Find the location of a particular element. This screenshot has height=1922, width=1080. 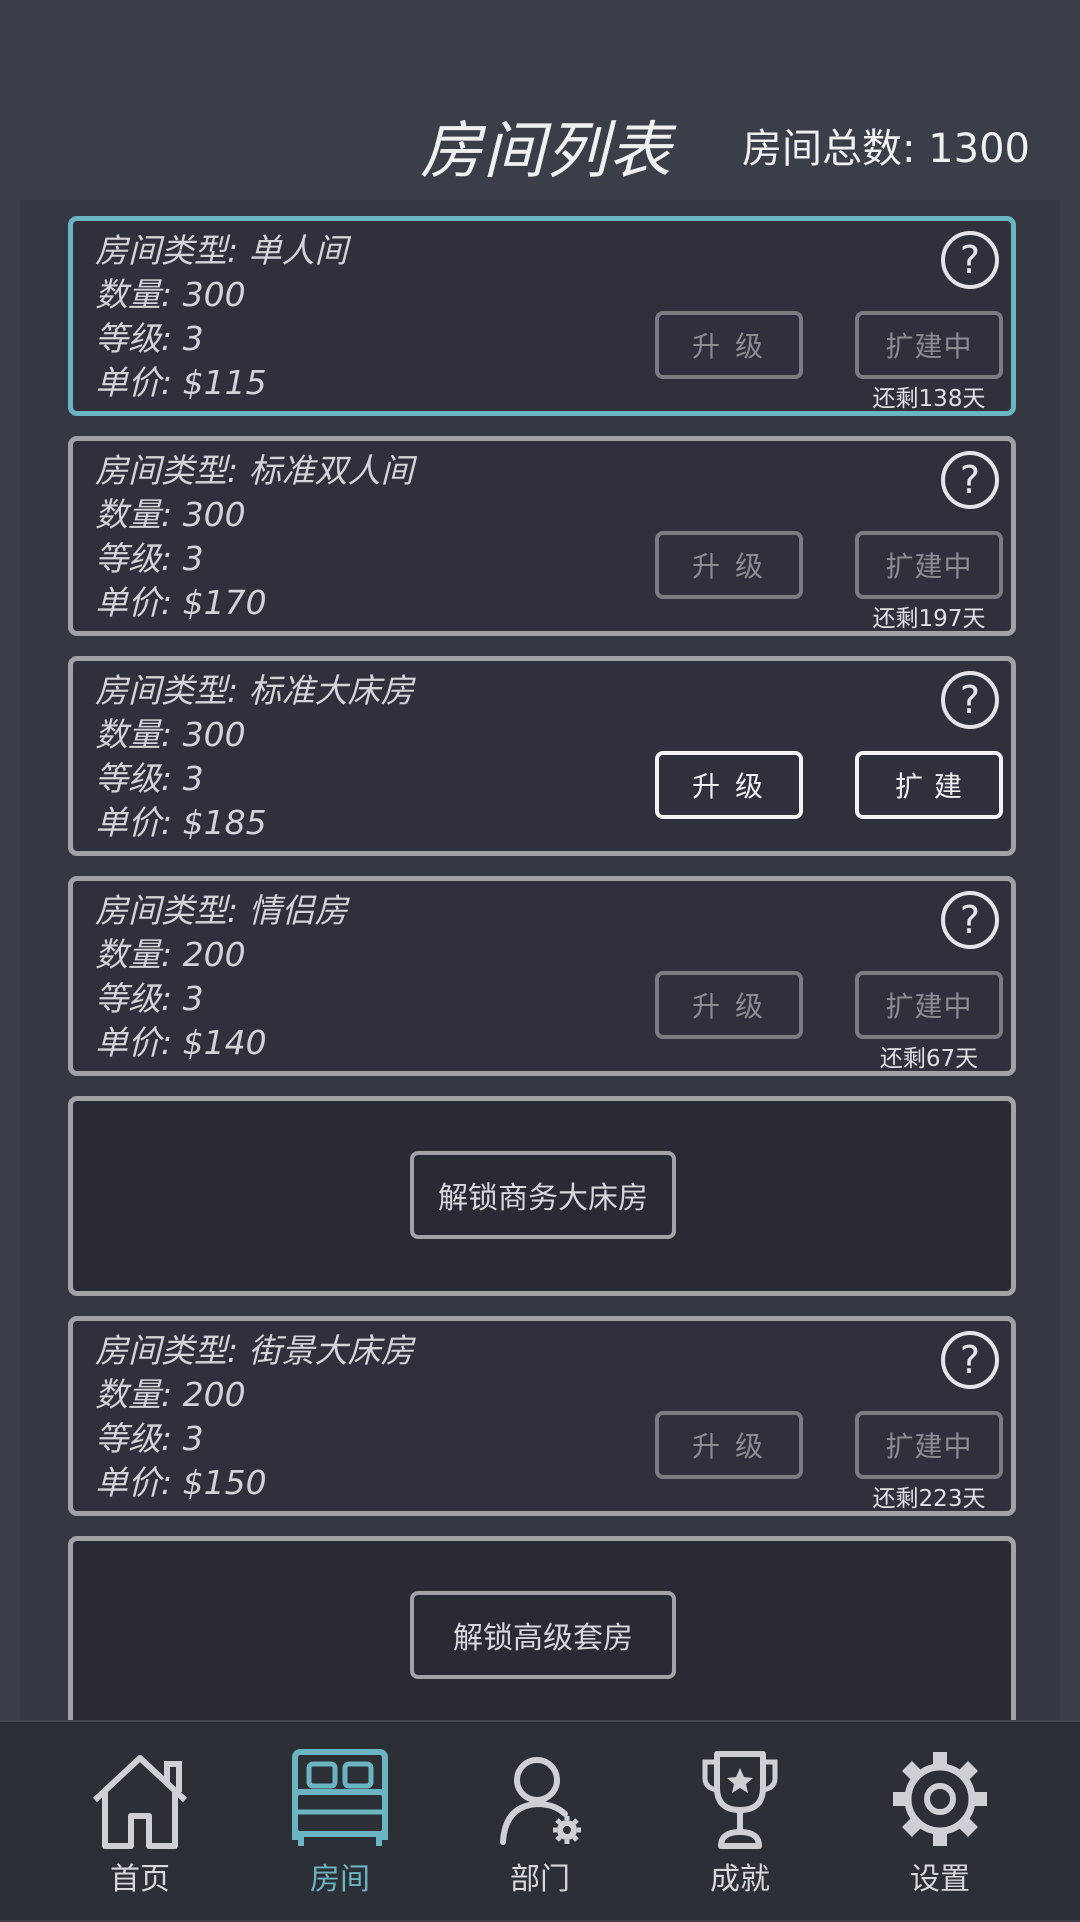

person-gear-icon is located at coordinates (540, 1801).